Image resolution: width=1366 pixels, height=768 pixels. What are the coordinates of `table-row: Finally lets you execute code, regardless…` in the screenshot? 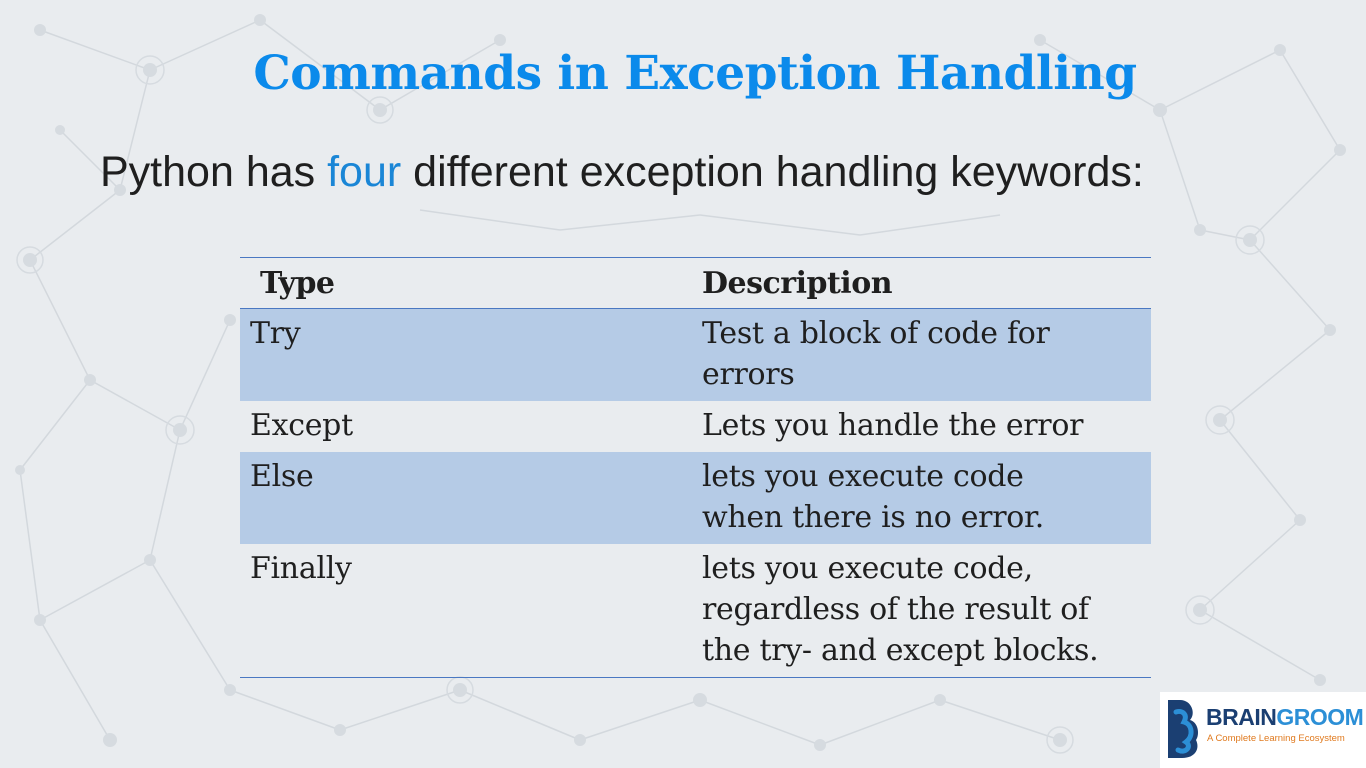 It's located at (695, 611).